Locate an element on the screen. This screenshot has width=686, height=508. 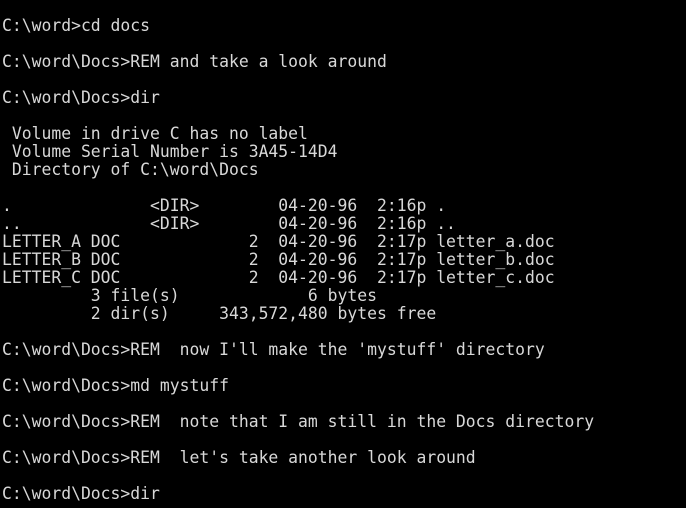
console-line: Volume in drive C has no label is located at coordinates (155, 133).